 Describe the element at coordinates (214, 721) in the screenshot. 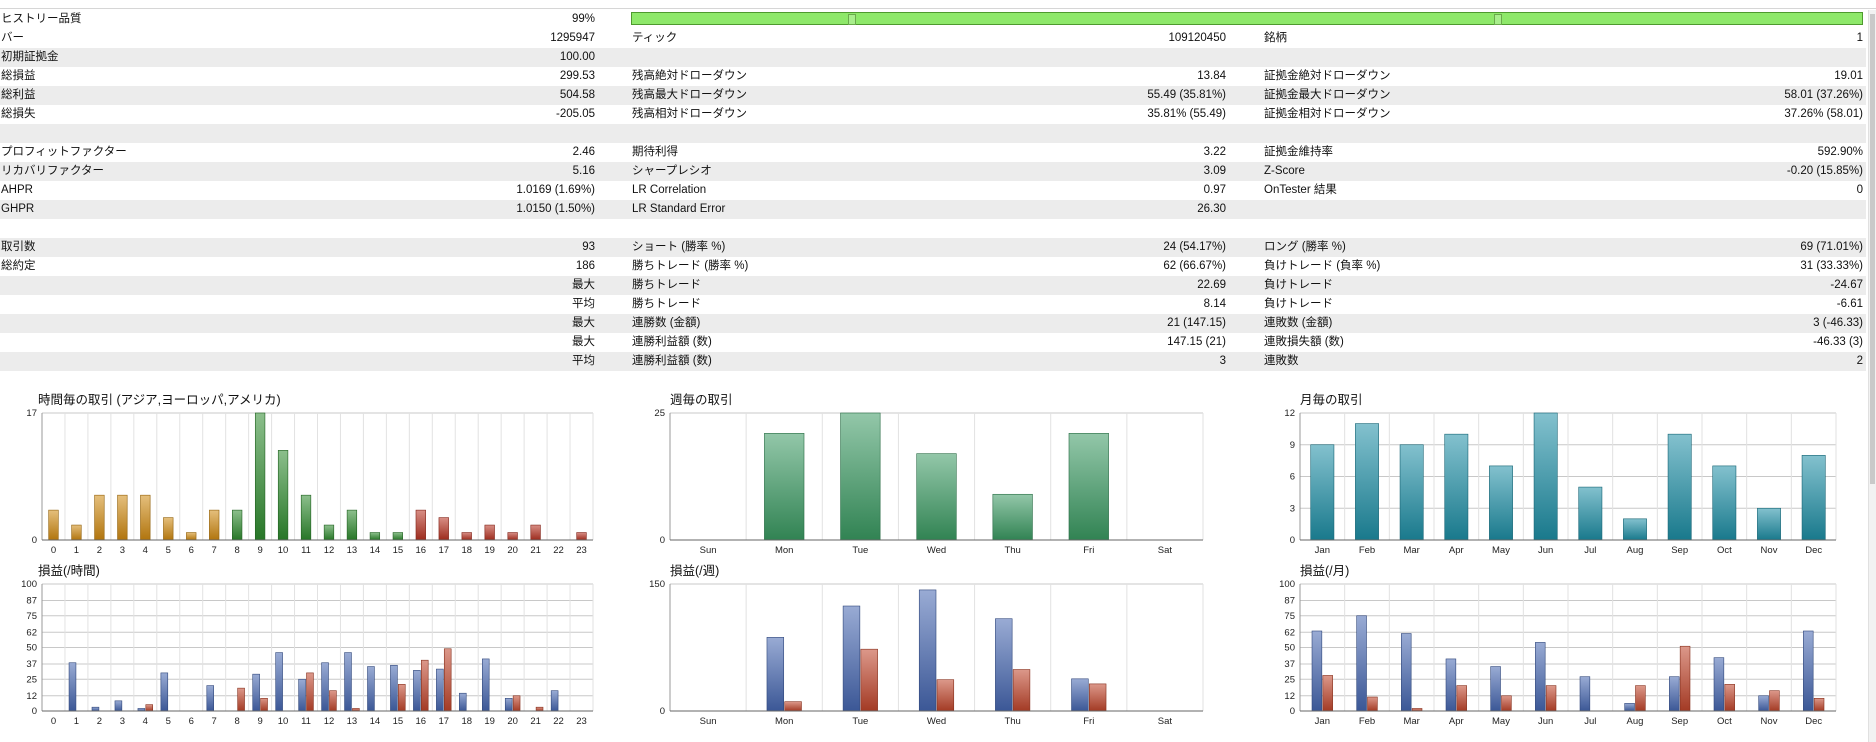

I see `x-tick-label: 7` at that location.